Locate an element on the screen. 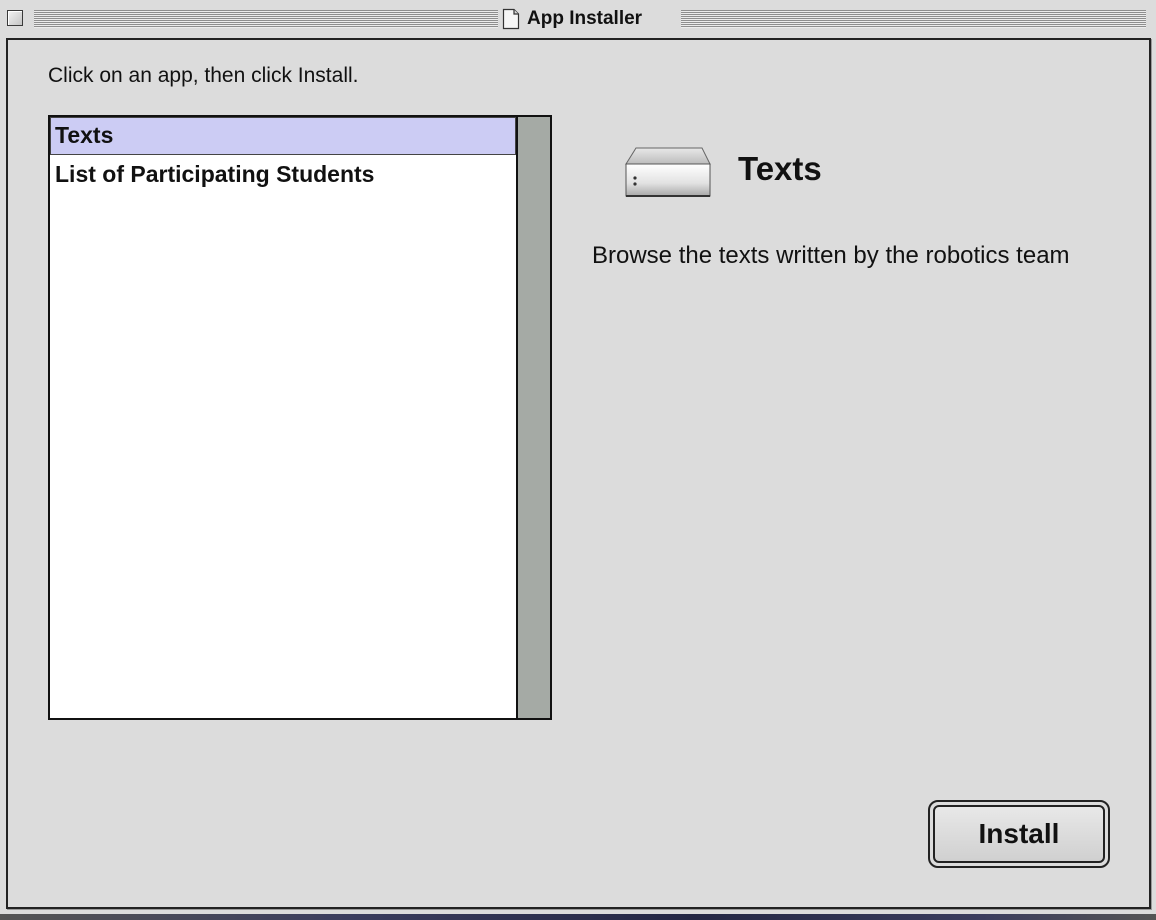  app-list-scrollbar is located at coordinates (533, 417).